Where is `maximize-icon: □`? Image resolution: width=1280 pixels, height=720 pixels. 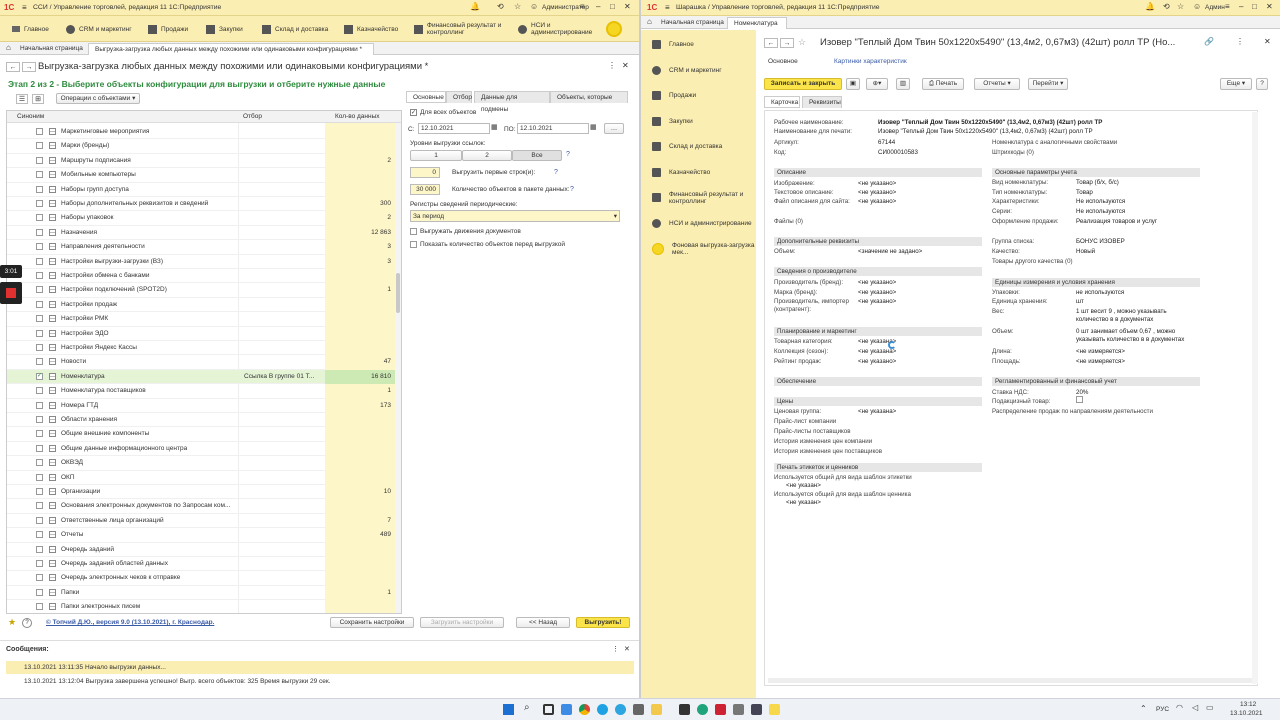 maximize-icon: □ is located at coordinates (612, 6).